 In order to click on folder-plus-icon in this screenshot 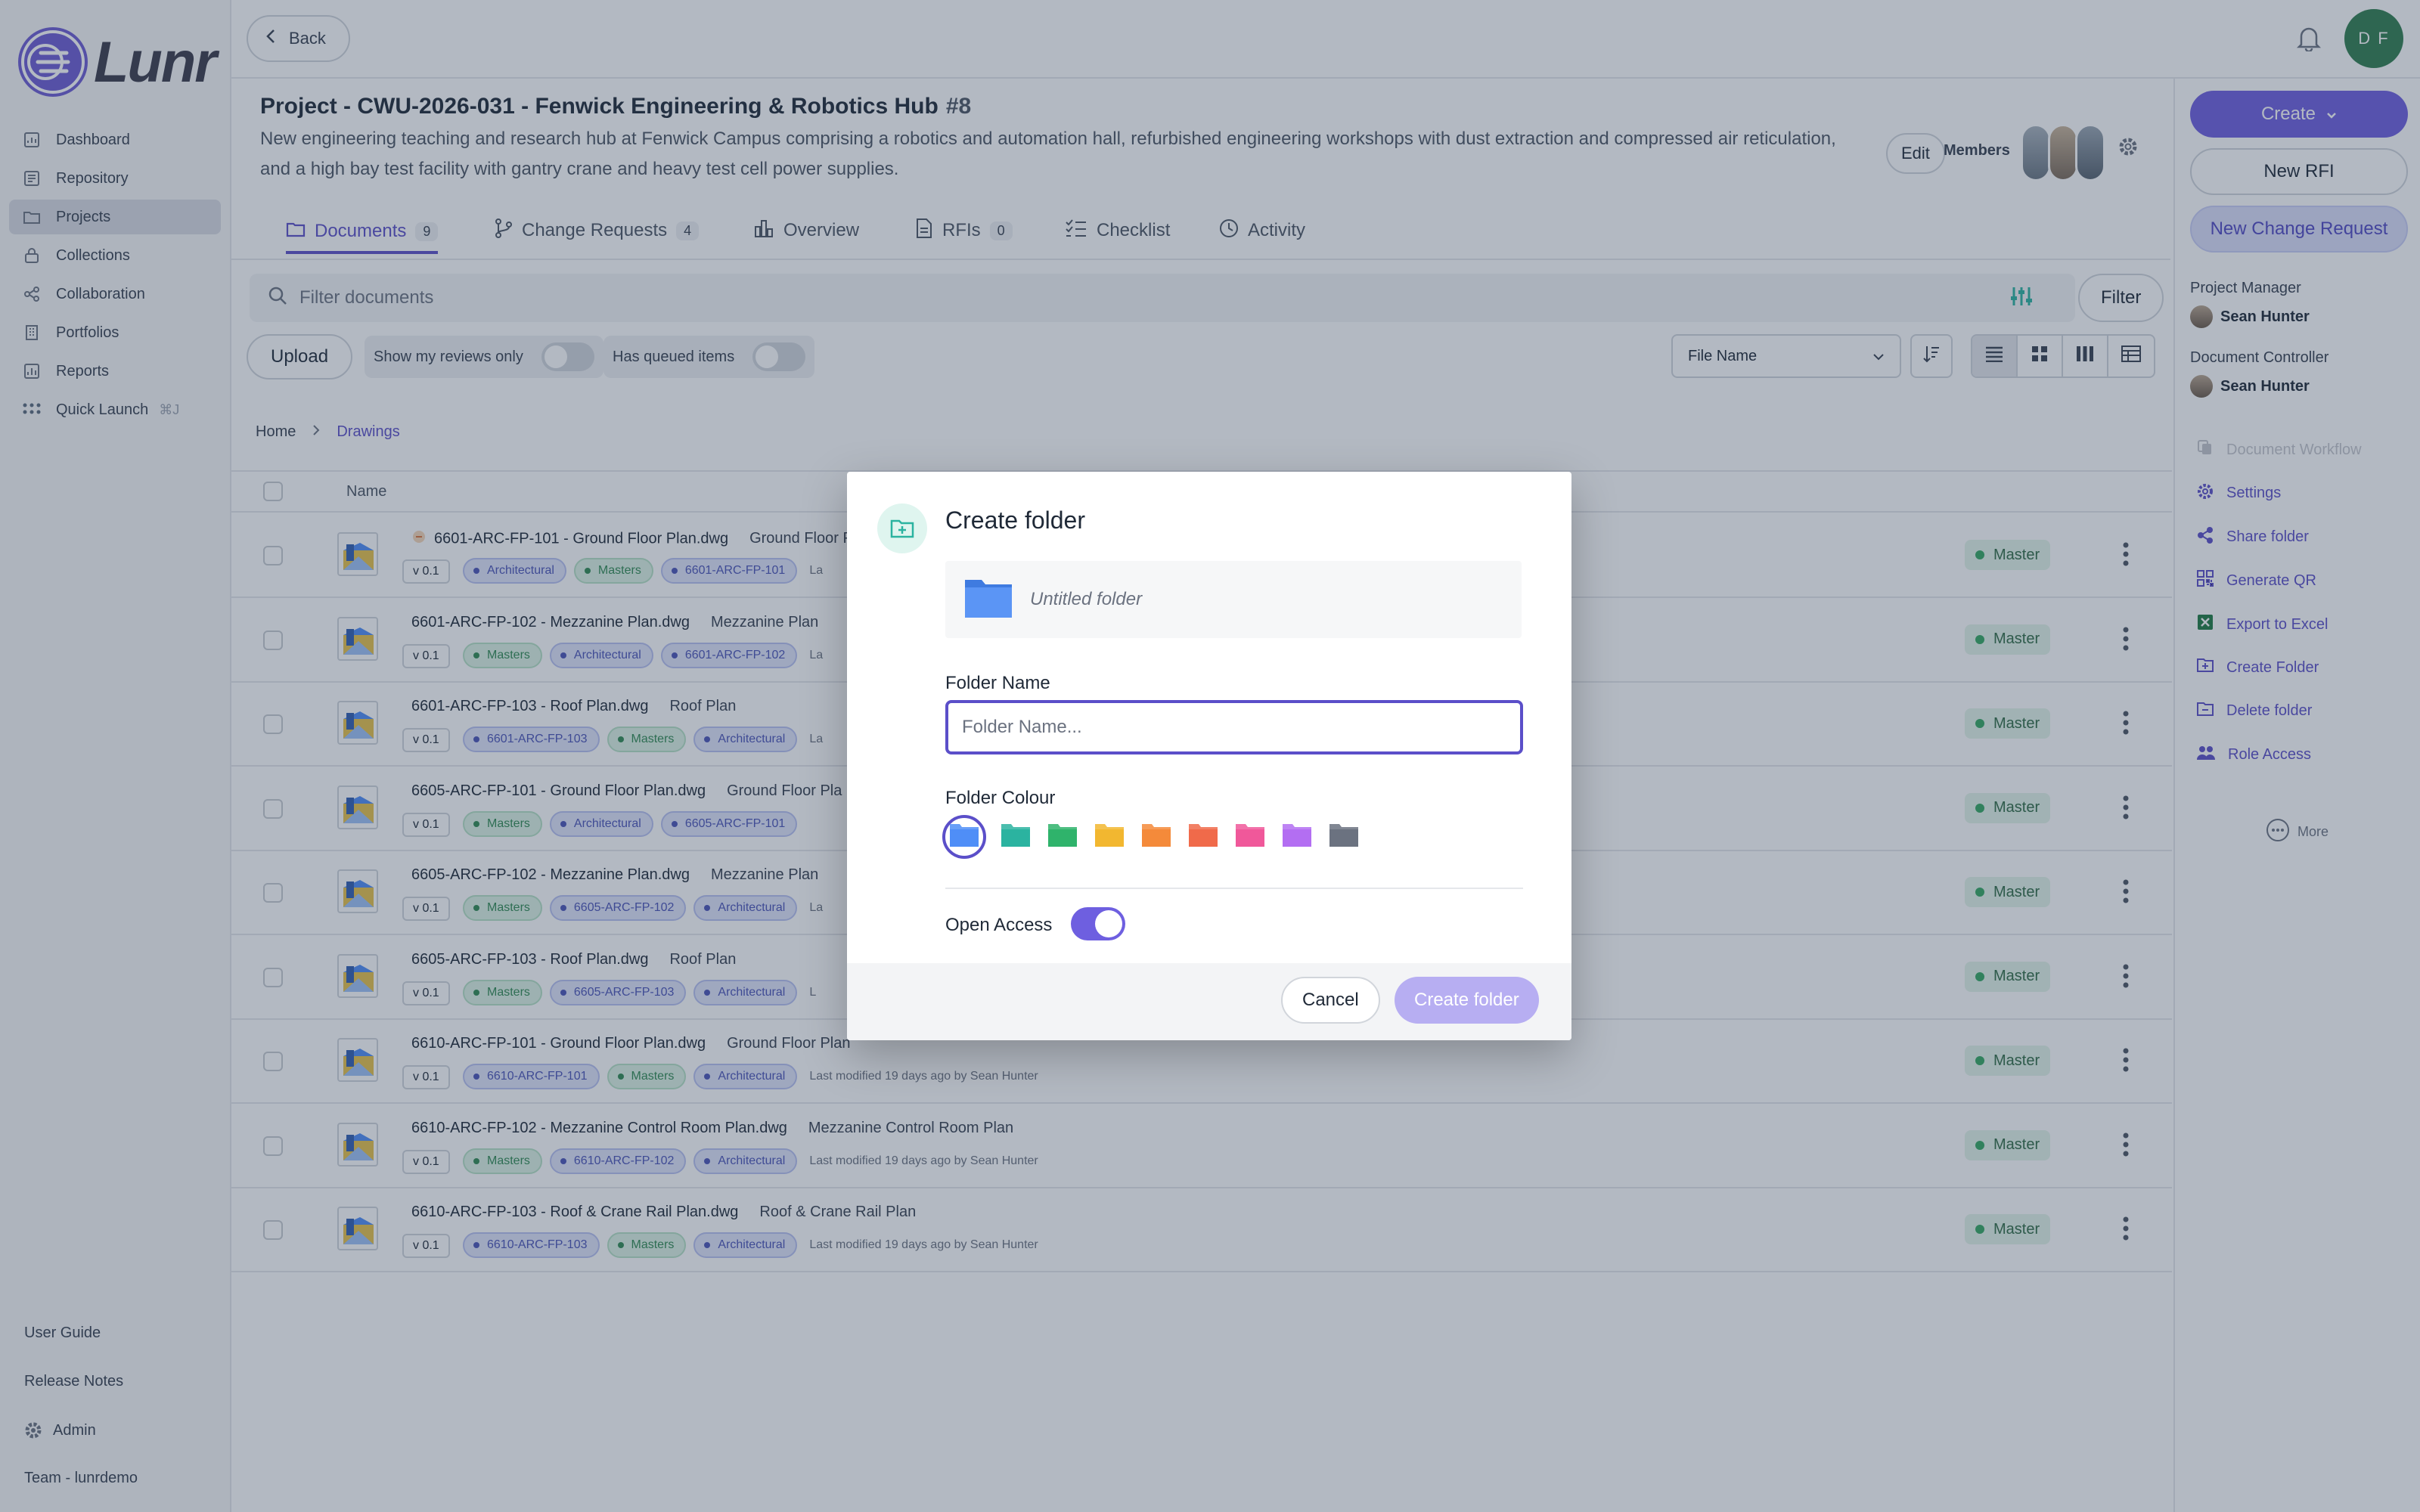, I will do `click(902, 528)`.